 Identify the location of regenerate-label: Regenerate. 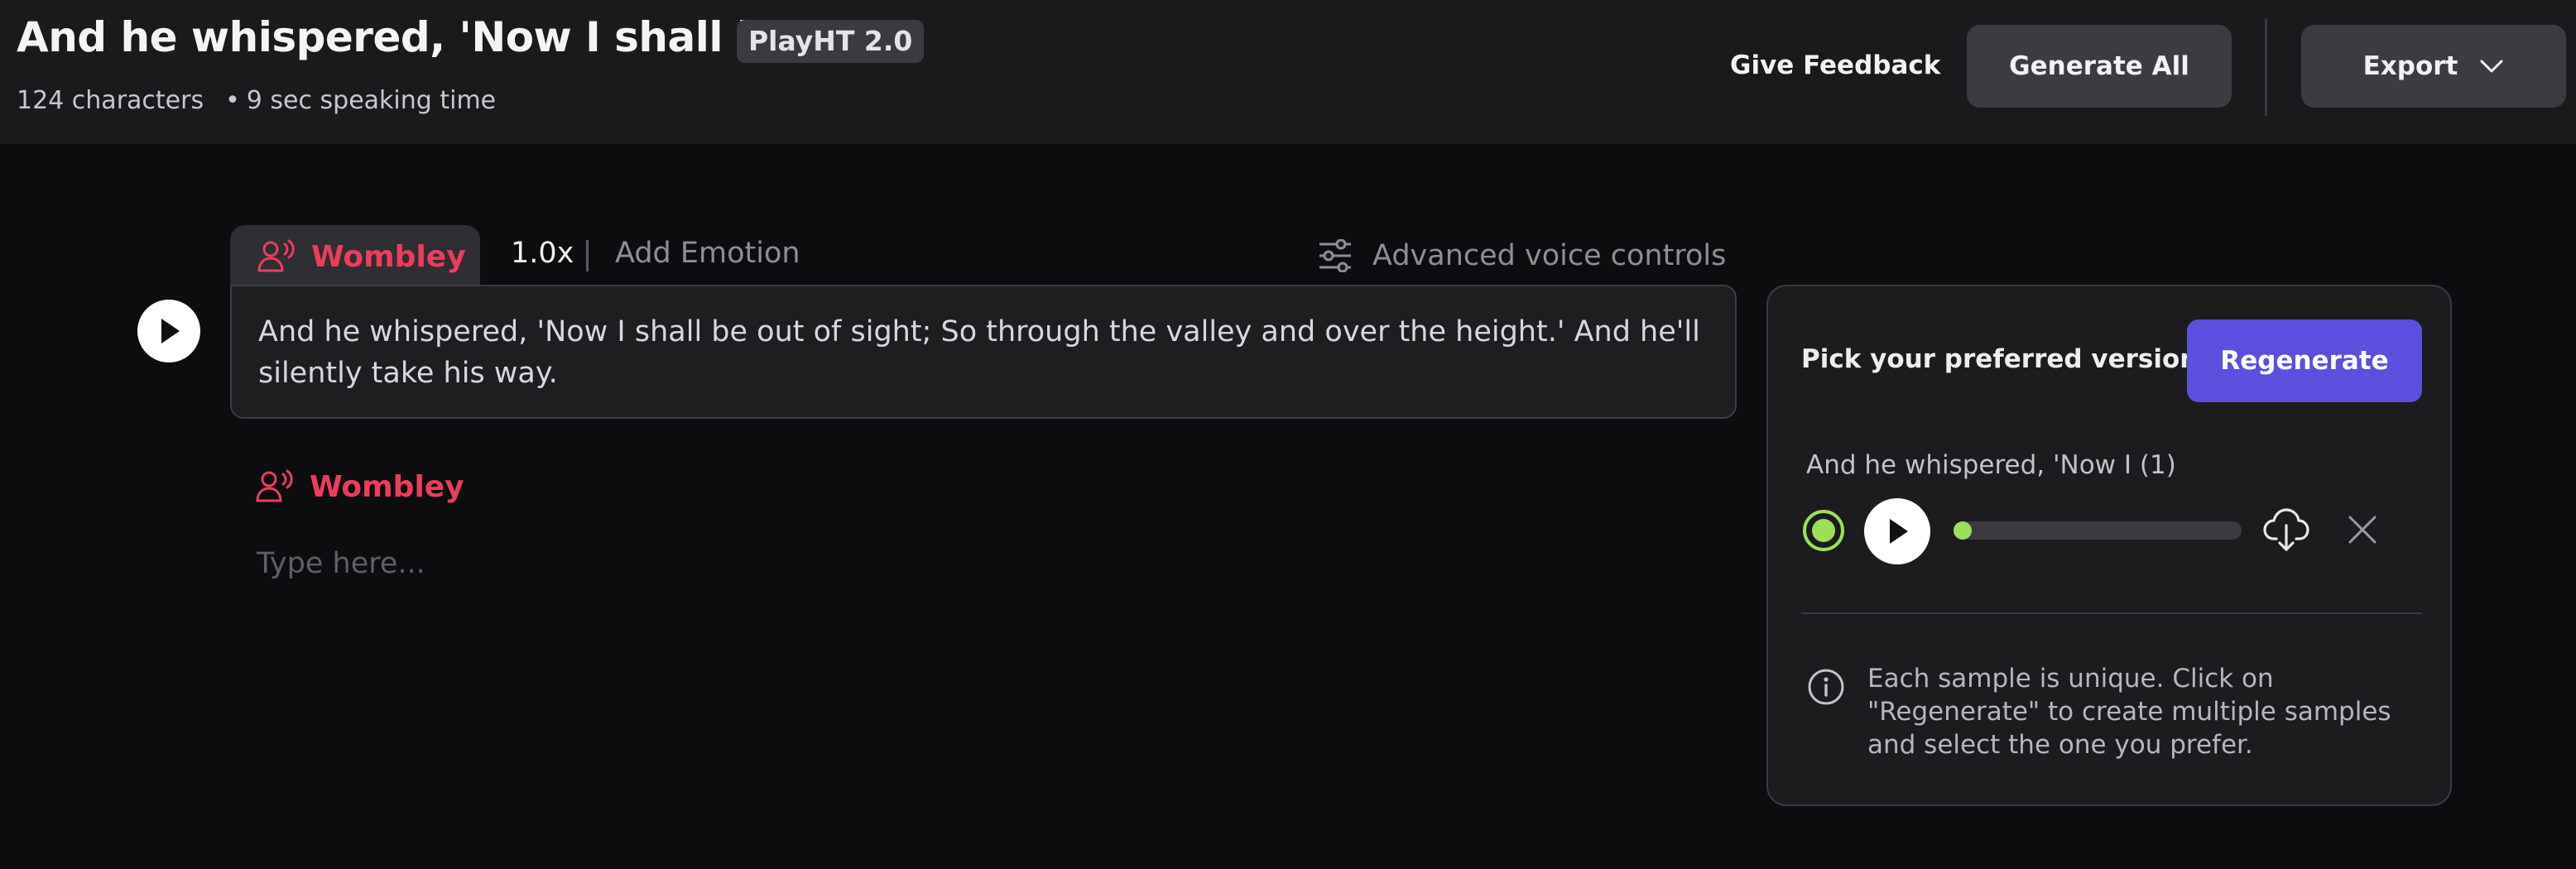
(2304, 361).